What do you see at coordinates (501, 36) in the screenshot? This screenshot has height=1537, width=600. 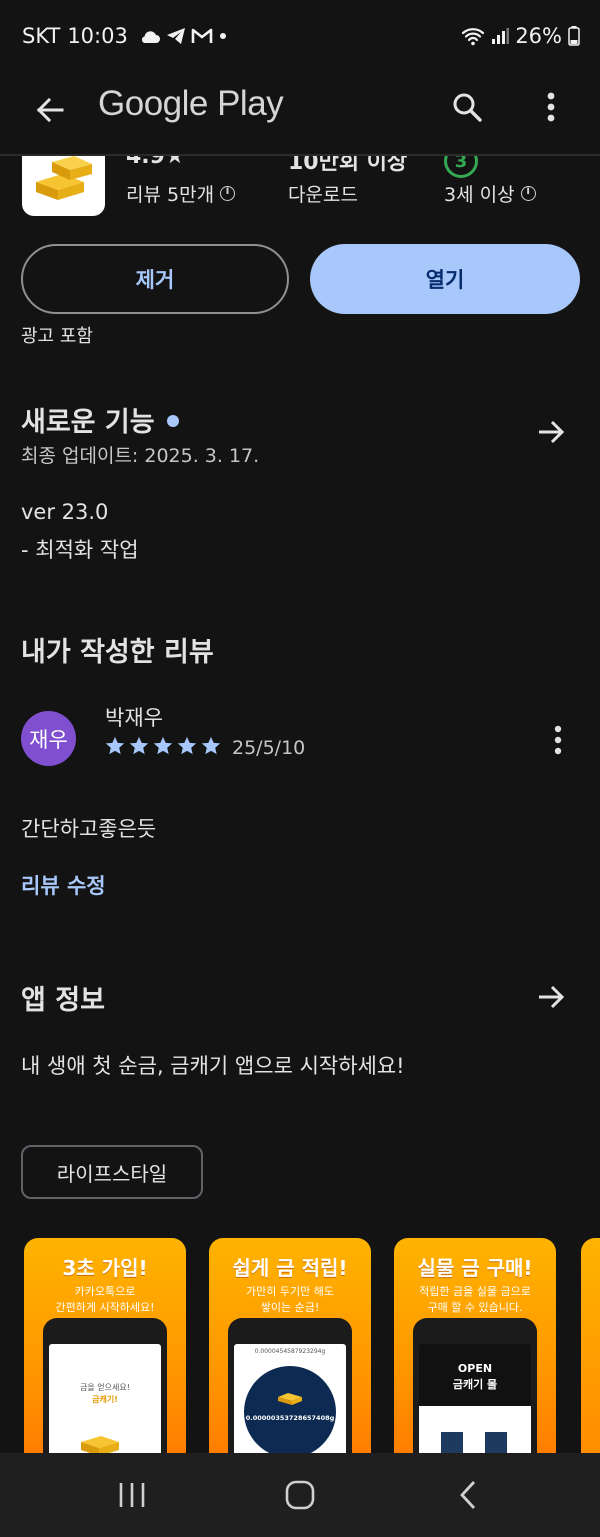 I see `signal-icon` at bounding box center [501, 36].